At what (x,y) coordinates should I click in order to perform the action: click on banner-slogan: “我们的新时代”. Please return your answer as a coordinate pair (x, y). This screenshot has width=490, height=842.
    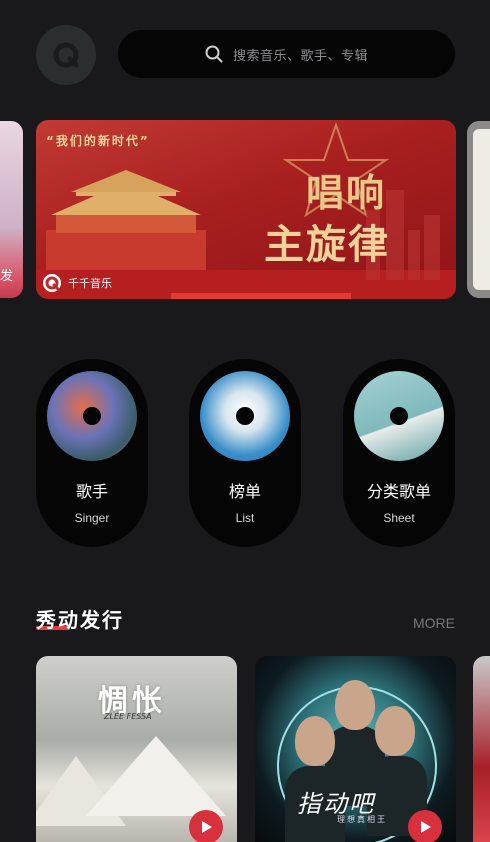
    Looking at the image, I should click on (98, 141).